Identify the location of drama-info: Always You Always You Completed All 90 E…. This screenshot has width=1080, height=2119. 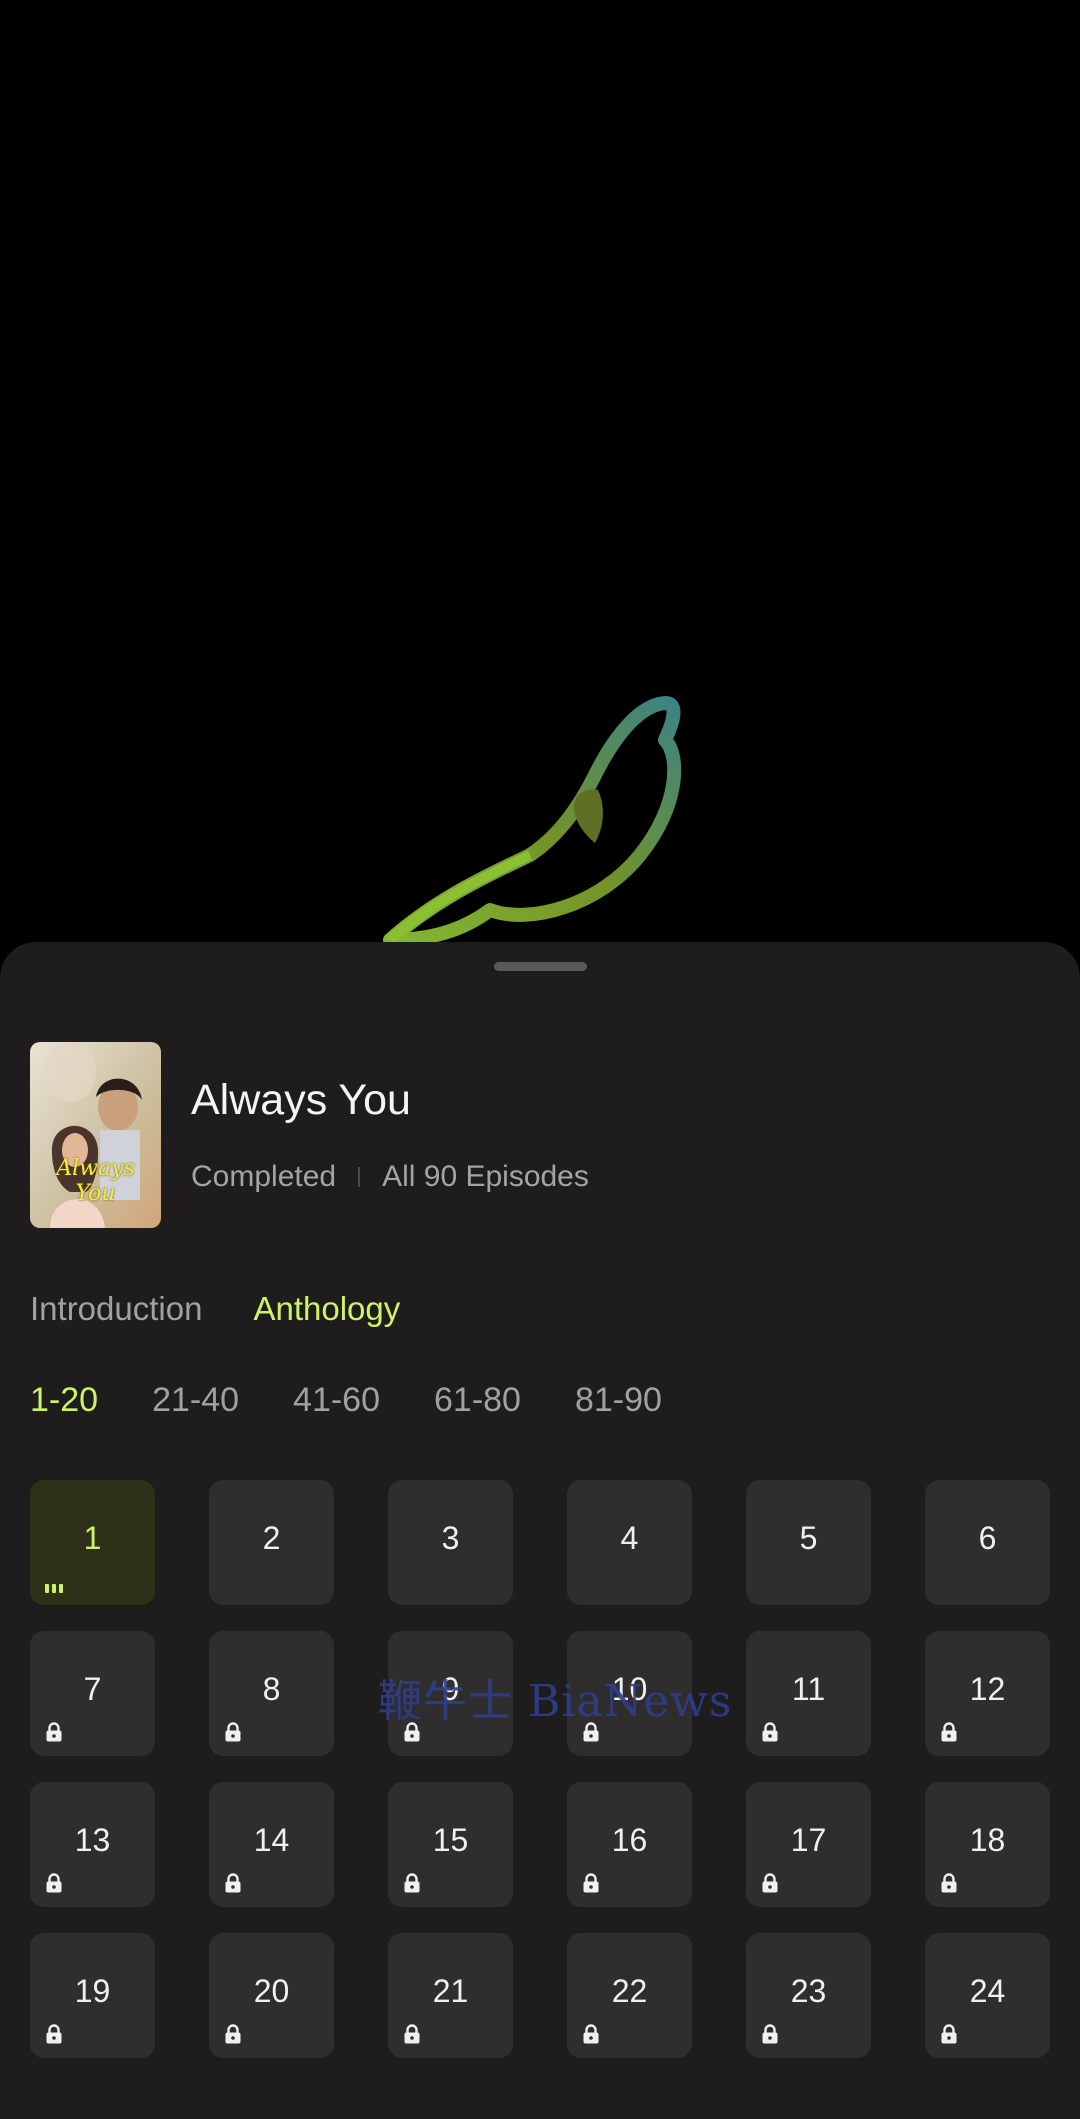
(540, 1135).